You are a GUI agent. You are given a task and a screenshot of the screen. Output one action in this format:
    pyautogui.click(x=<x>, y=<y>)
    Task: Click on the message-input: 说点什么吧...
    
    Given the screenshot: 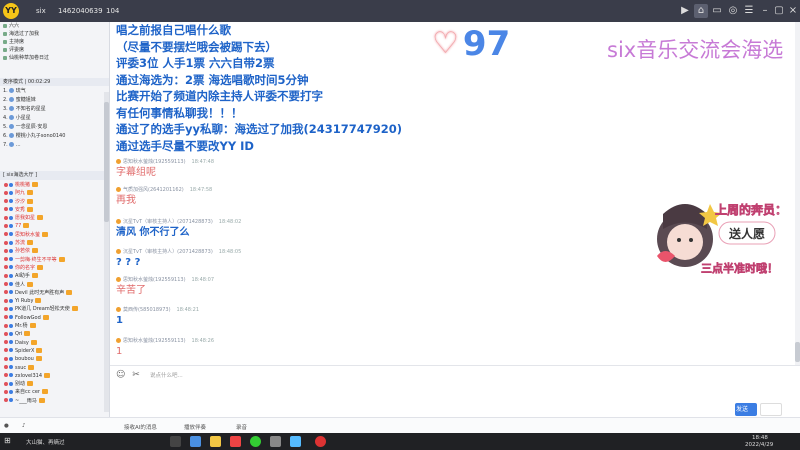 What is the action you would take?
    pyautogui.click(x=166, y=375)
    